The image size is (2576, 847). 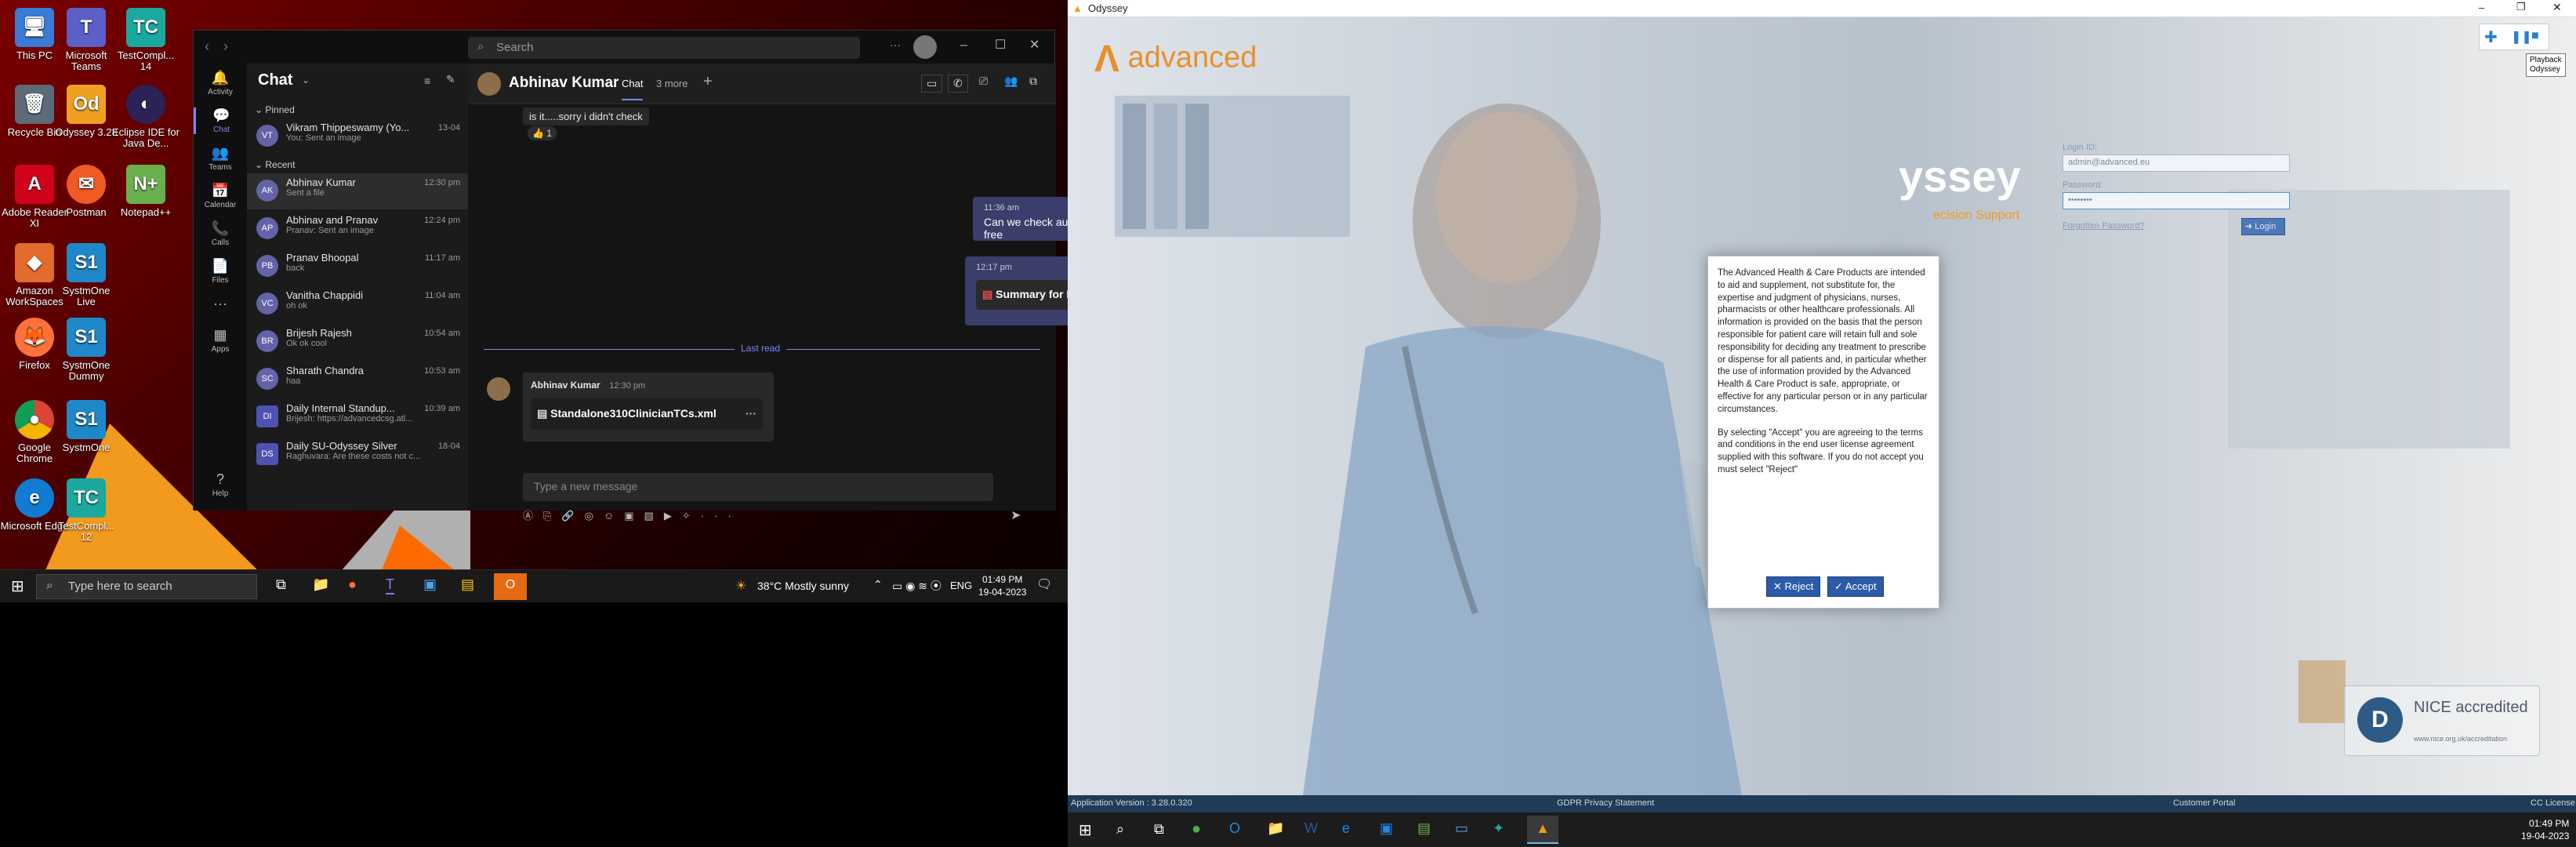 What do you see at coordinates (146, 191) in the screenshot?
I see `desktop-icon-notepadpp: N+ Notepad++` at bounding box center [146, 191].